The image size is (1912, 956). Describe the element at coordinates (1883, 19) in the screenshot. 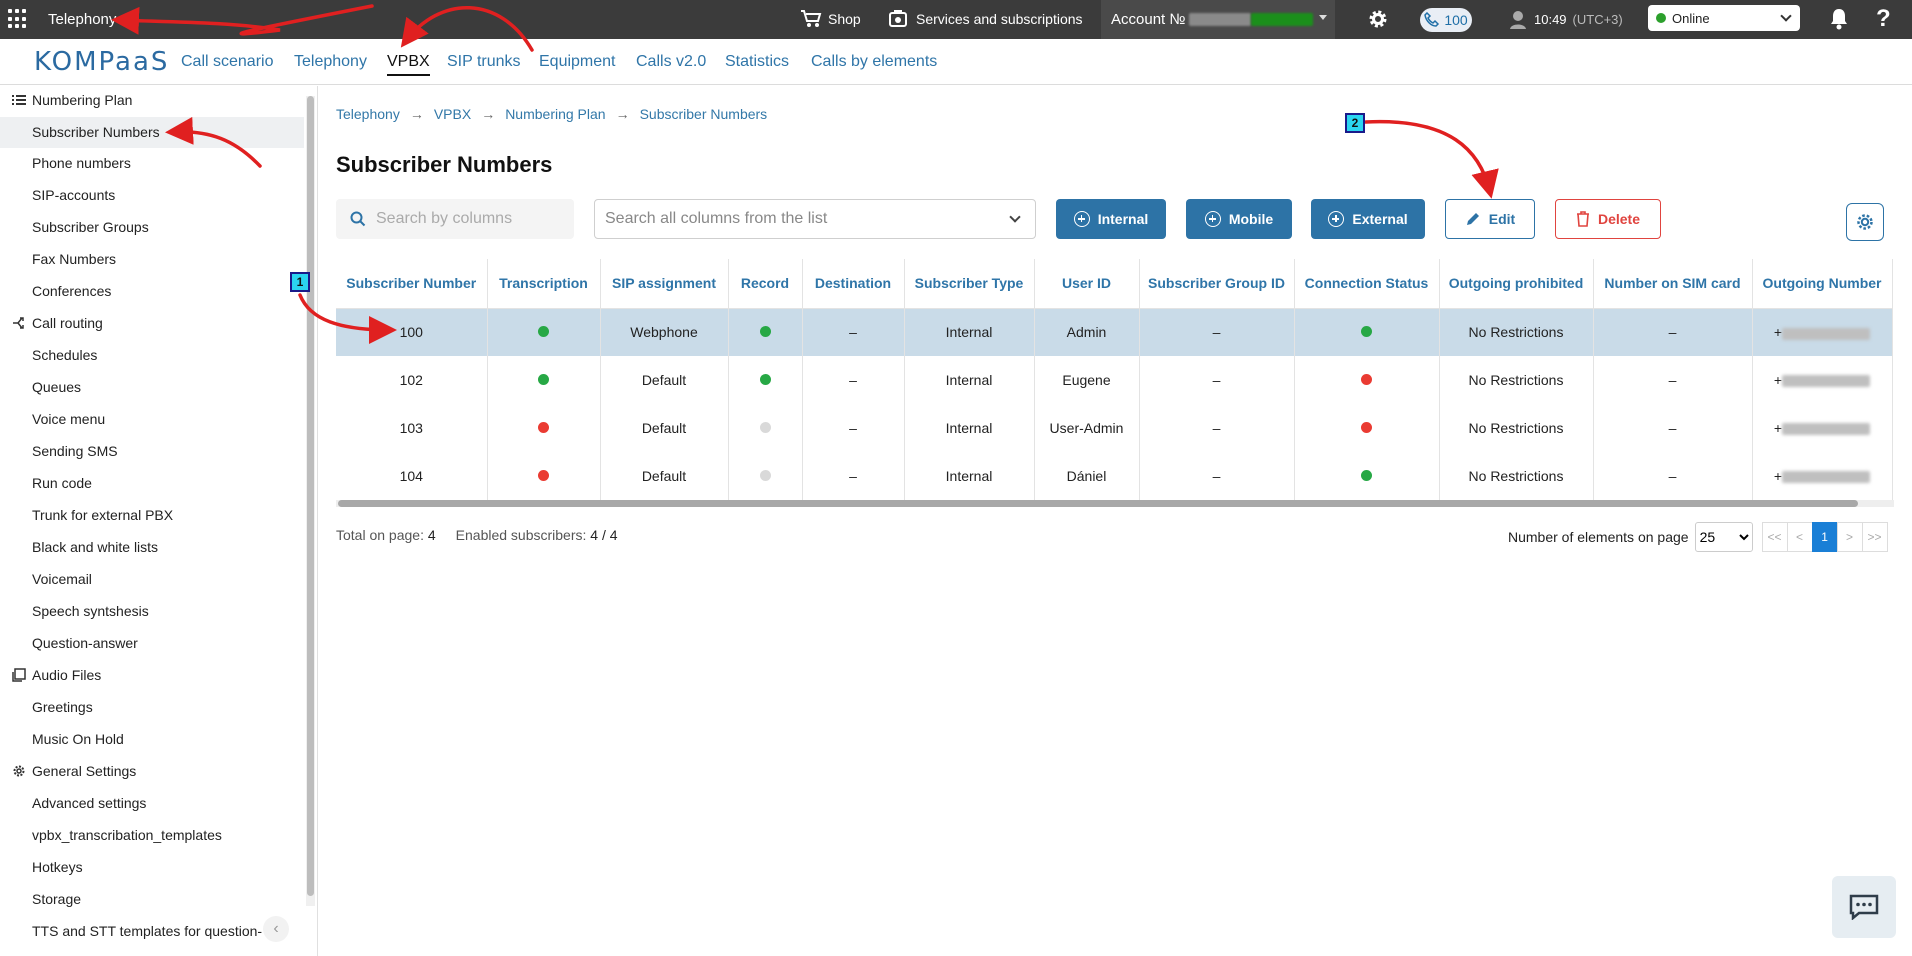

I see `help-icon: ?` at that location.